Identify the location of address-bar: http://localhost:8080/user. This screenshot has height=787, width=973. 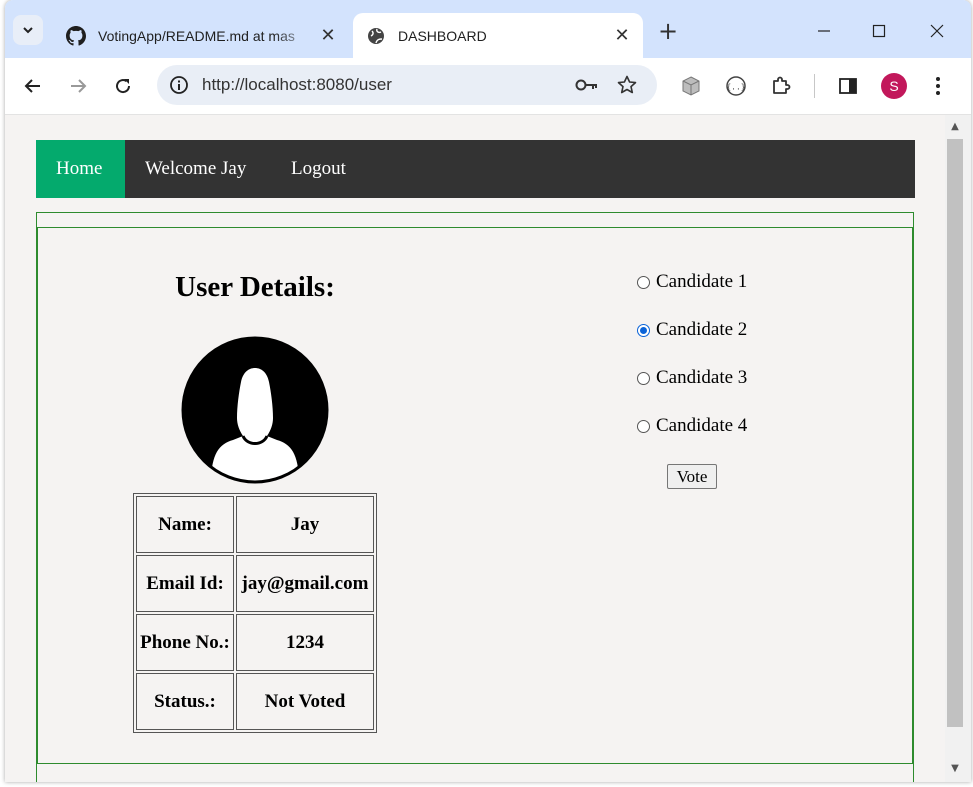
(407, 85).